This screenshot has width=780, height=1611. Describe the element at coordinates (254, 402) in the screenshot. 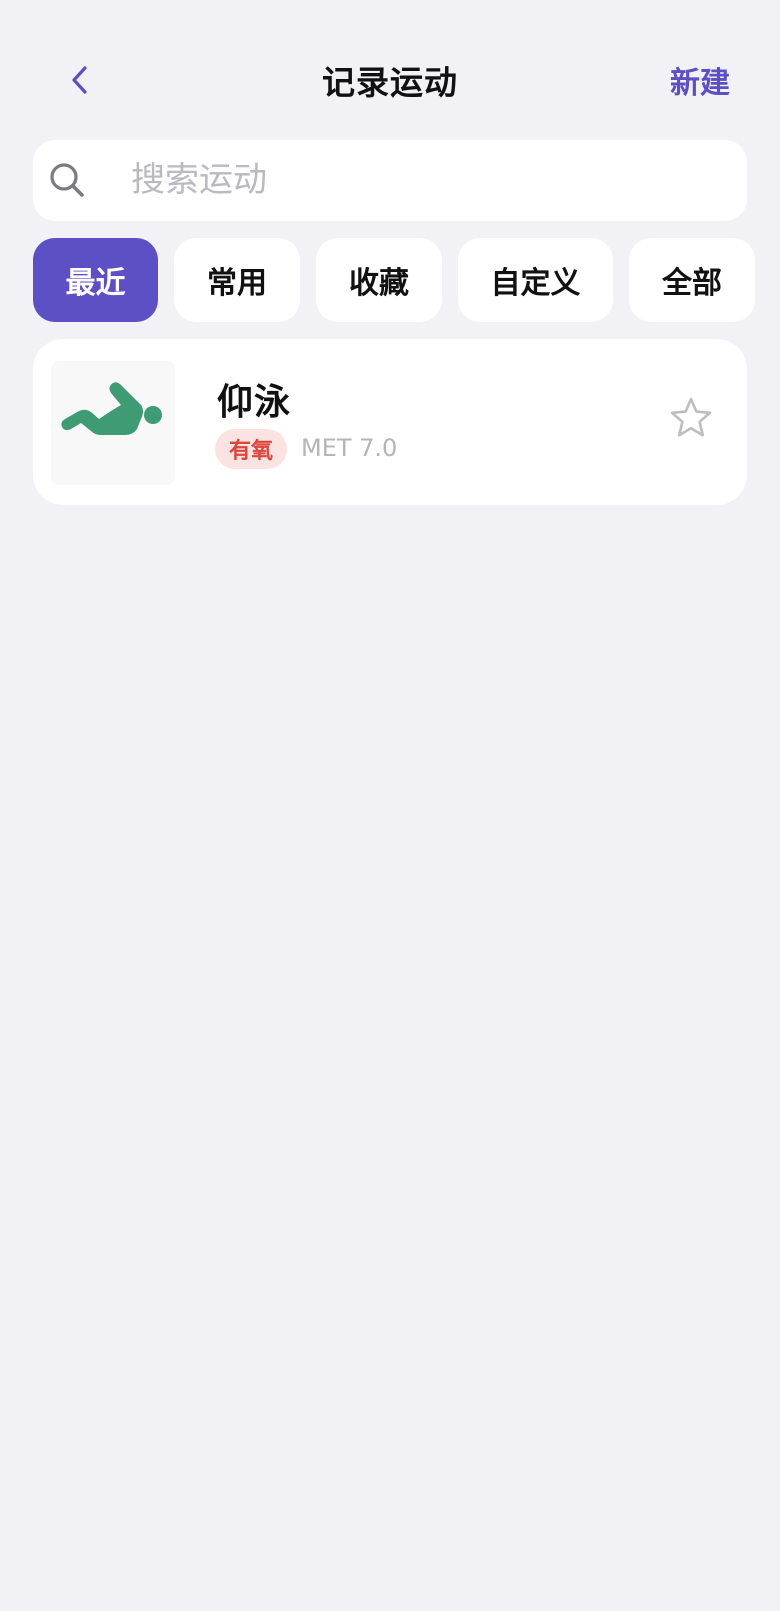

I see `exercise-name: 仰泳` at that location.